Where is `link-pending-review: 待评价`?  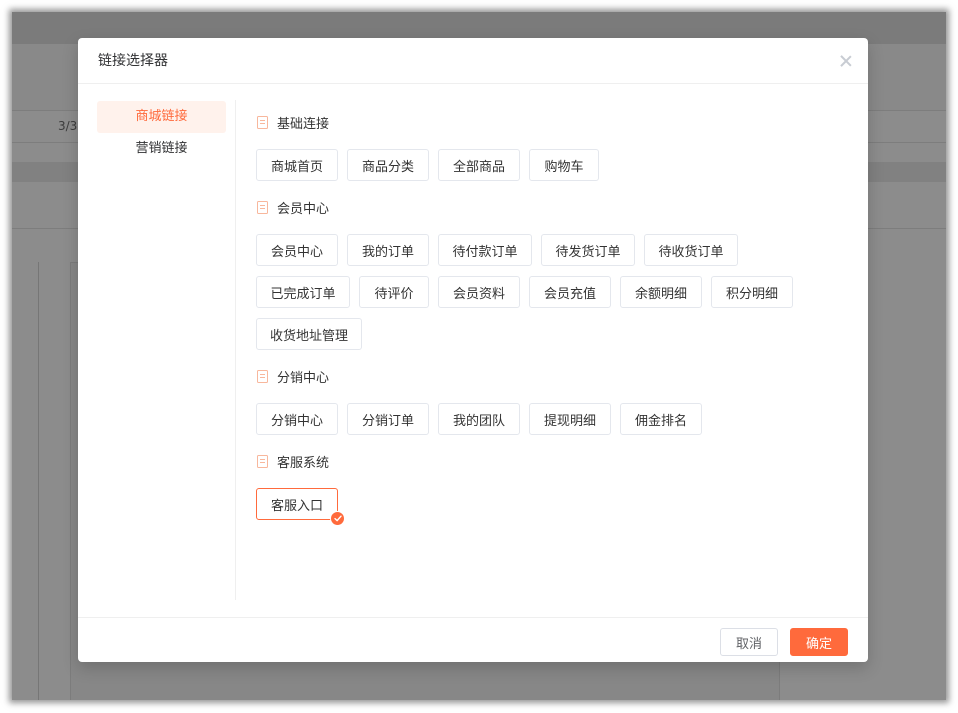
link-pending-review: 待评价 is located at coordinates (394, 292).